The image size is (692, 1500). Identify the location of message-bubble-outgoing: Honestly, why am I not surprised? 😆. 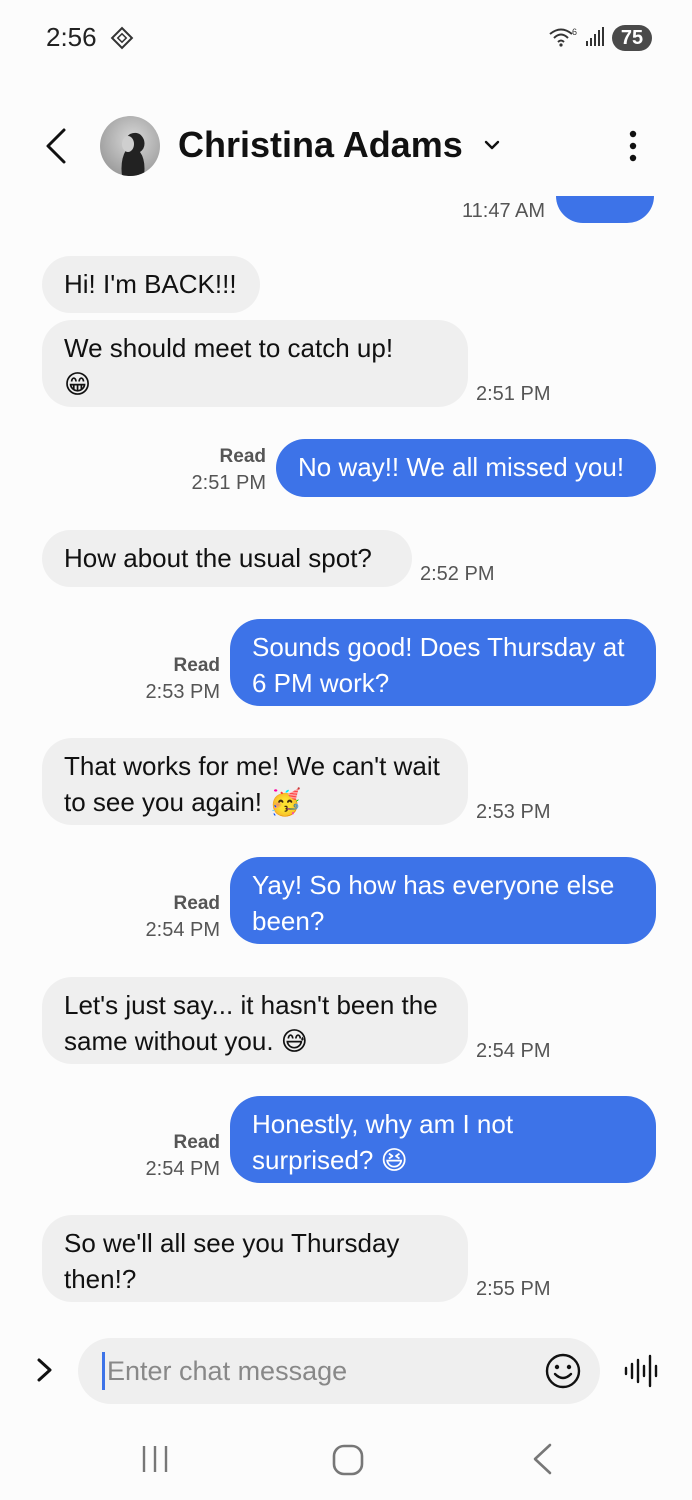
(443, 1139).